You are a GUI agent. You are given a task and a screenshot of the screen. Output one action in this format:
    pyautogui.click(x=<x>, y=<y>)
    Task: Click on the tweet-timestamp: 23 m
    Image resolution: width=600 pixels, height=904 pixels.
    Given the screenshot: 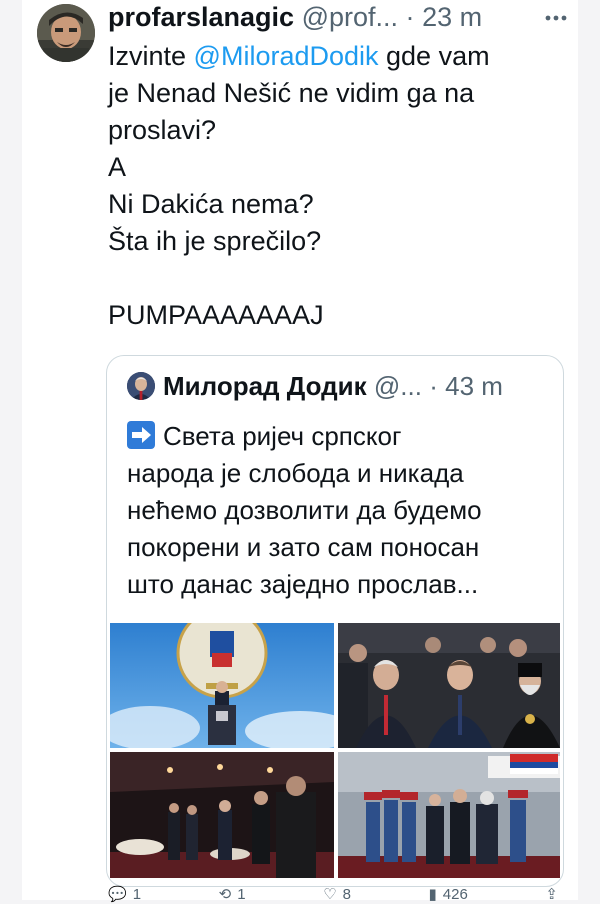 What is the action you would take?
    pyautogui.click(x=452, y=17)
    